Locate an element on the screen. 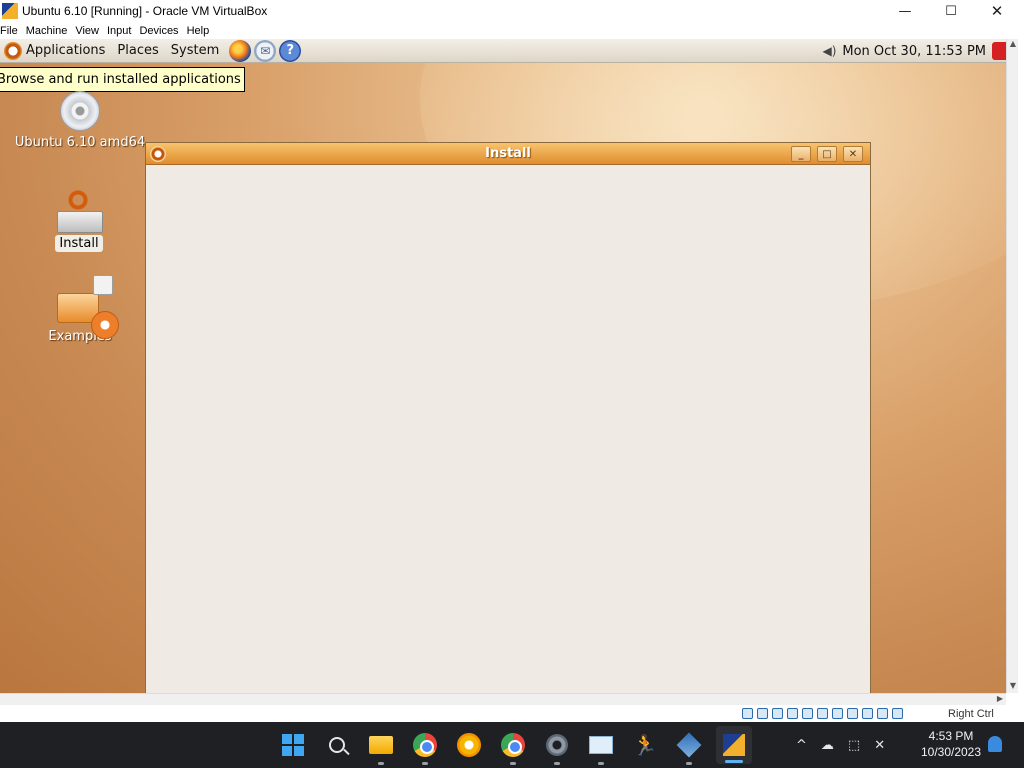 The height and width of the screenshot is (768, 1024). vertical-scrollbar: ▲ ▼ is located at coordinates (1012, 366).